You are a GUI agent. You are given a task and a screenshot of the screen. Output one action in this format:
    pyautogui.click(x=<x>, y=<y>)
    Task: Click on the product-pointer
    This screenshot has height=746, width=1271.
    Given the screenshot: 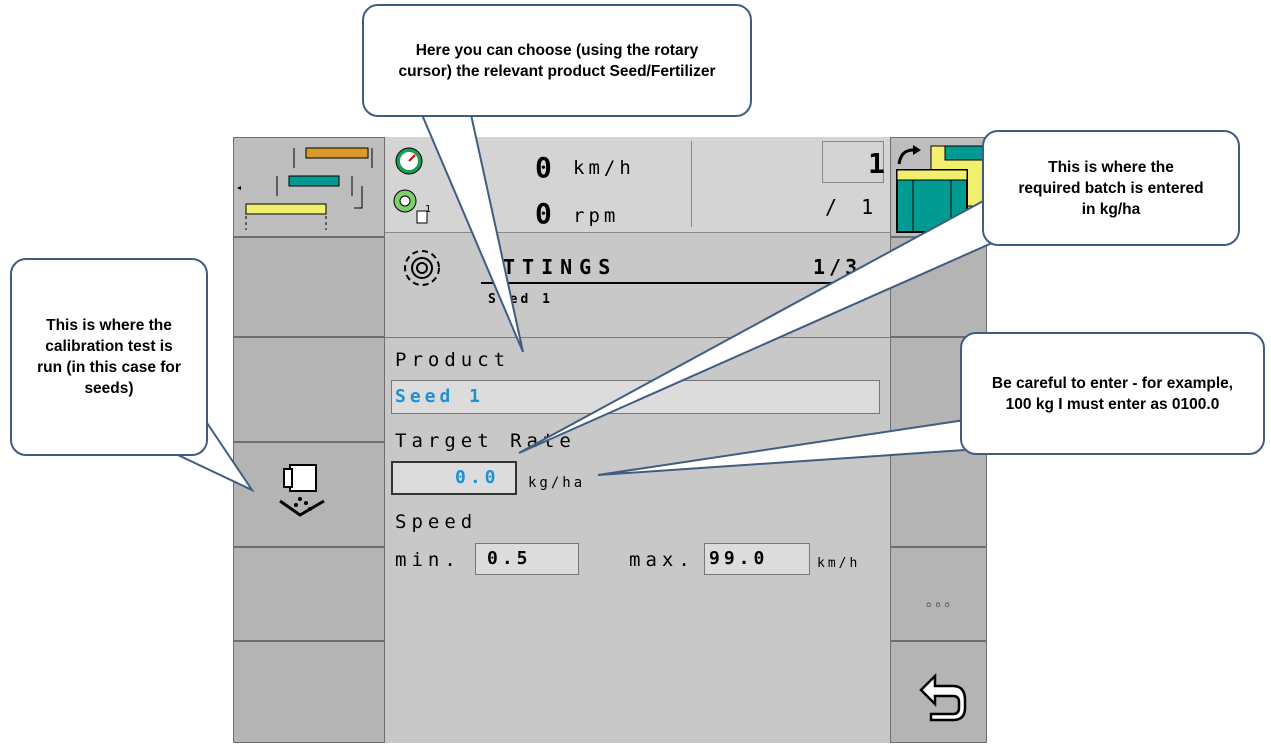 What is the action you would take?
    pyautogui.click(x=471, y=231)
    